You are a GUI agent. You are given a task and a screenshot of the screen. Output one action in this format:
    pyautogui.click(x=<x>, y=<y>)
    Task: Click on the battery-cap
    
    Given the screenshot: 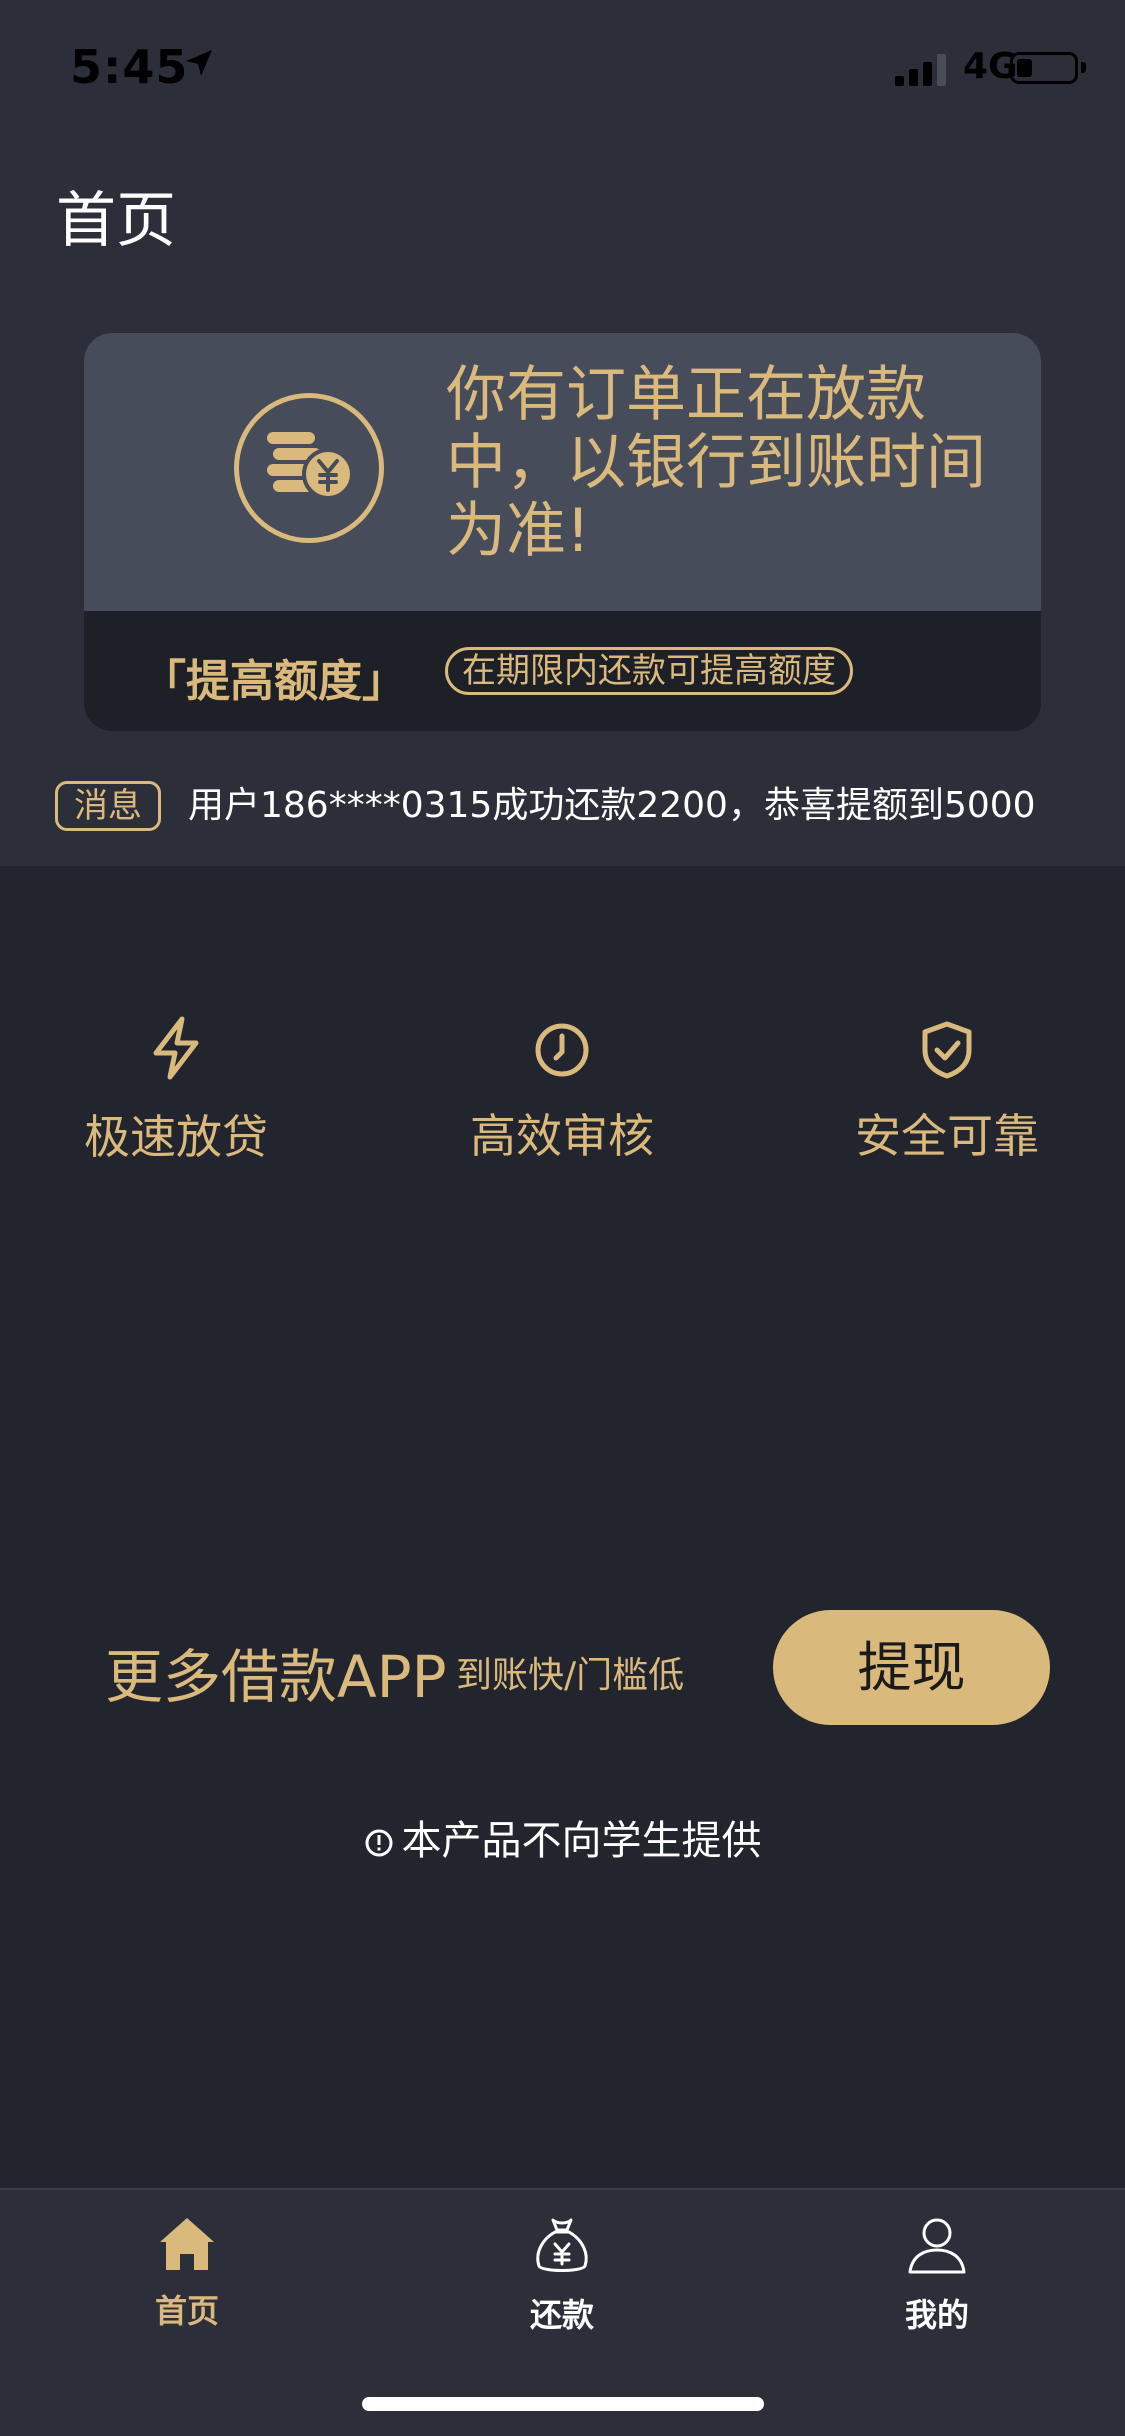 What is the action you would take?
    pyautogui.click(x=1083, y=67)
    